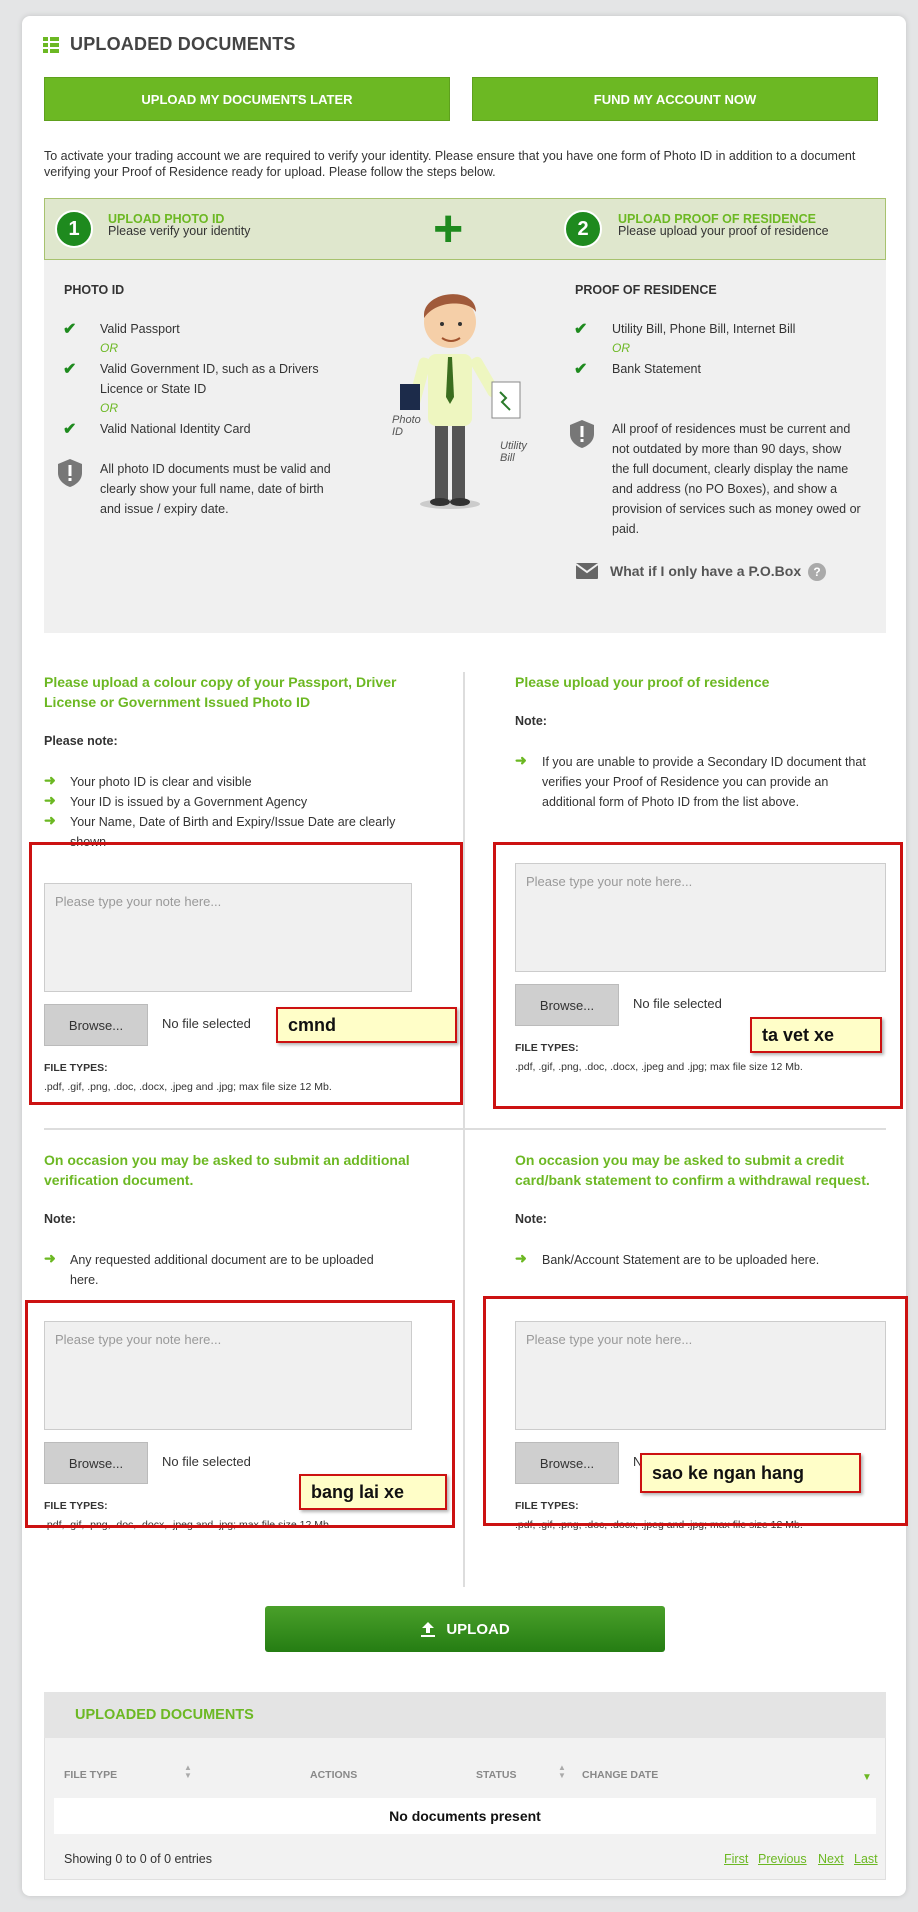  What do you see at coordinates (723, 231) in the screenshot?
I see `step-2-subtitle: Please upload your proof of residence` at bounding box center [723, 231].